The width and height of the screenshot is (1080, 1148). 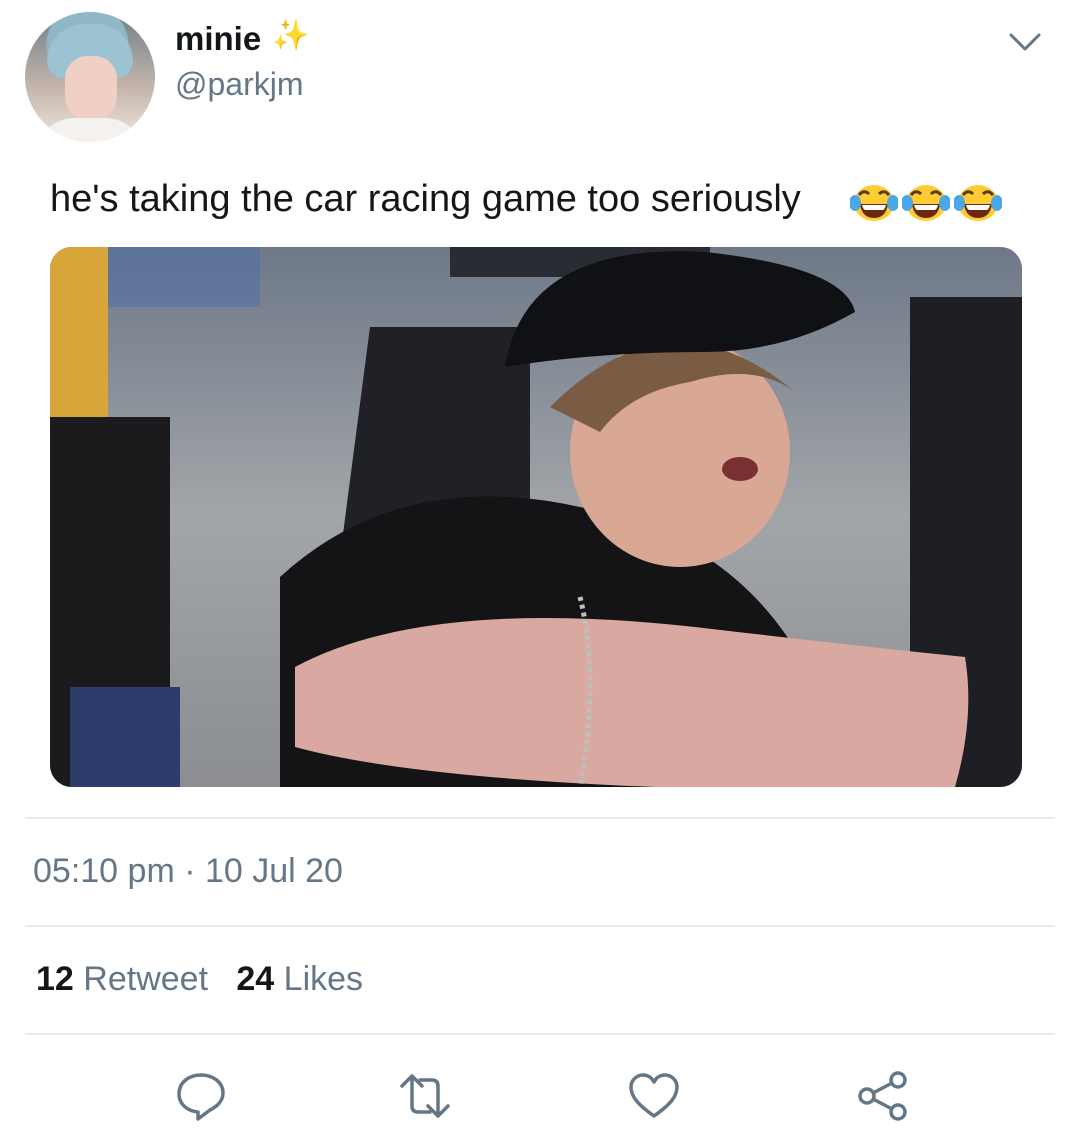 What do you see at coordinates (218, 39) in the screenshot?
I see `display-name: minie` at bounding box center [218, 39].